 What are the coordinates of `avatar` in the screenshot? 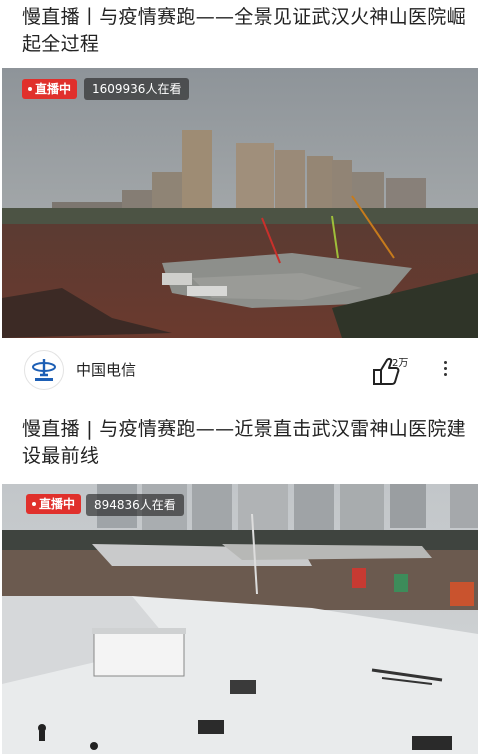 It's located at (44, 370).